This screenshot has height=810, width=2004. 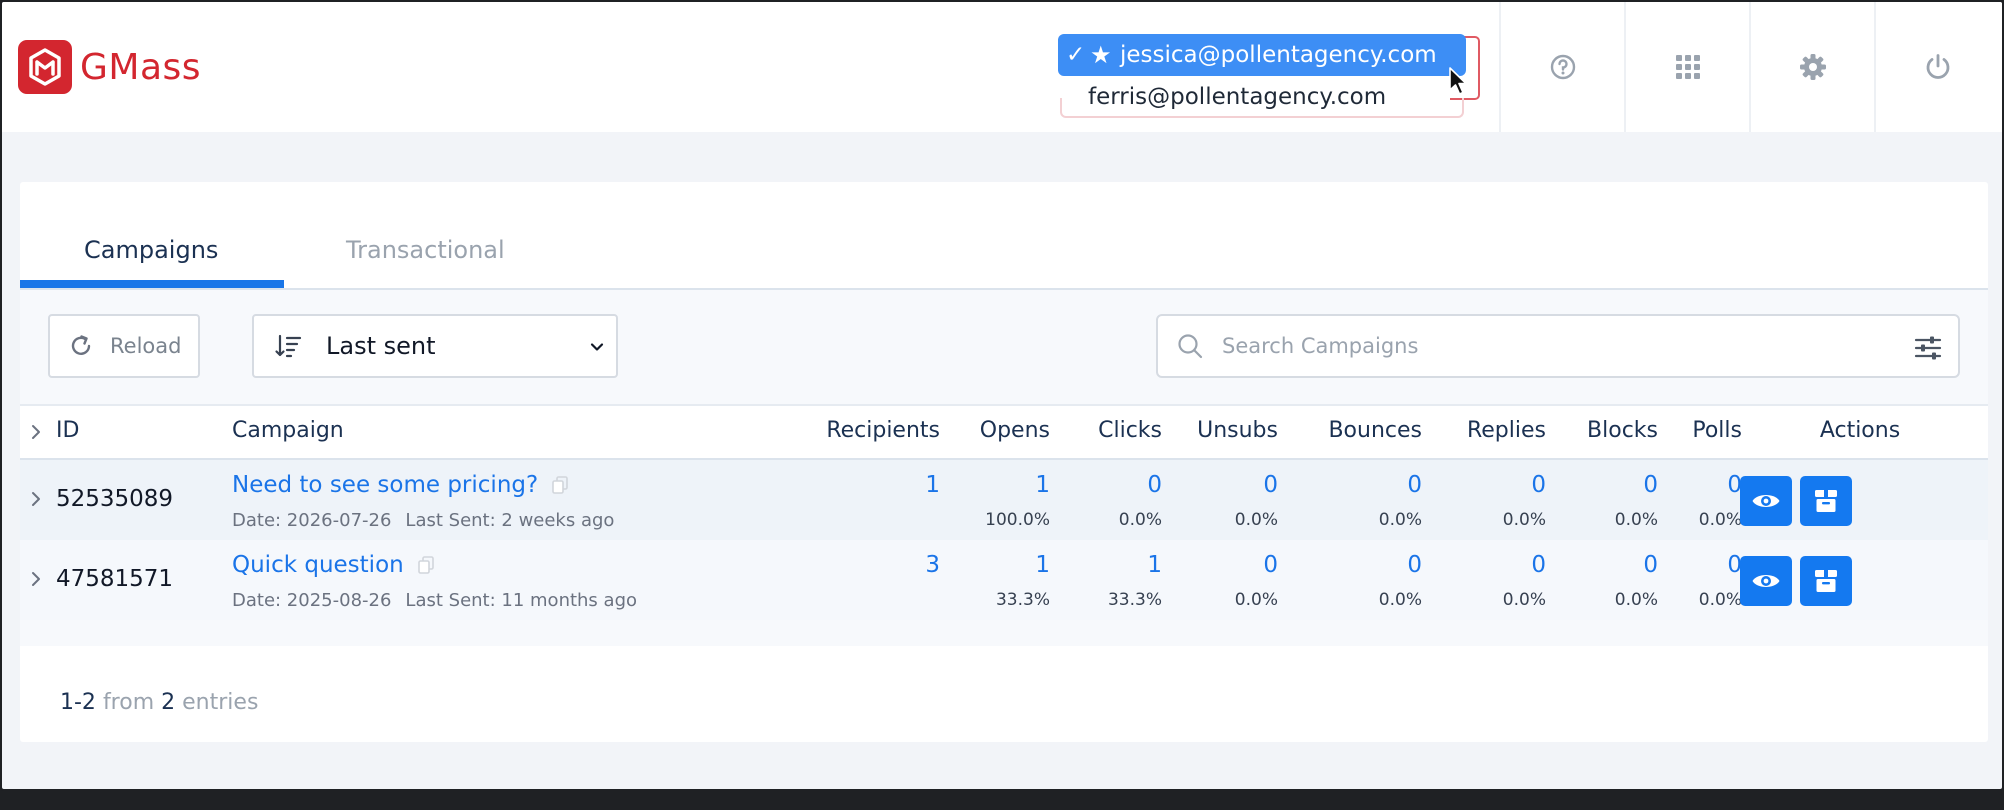 I want to click on col-header-unsubs: Unsubs, so click(x=1220, y=430).